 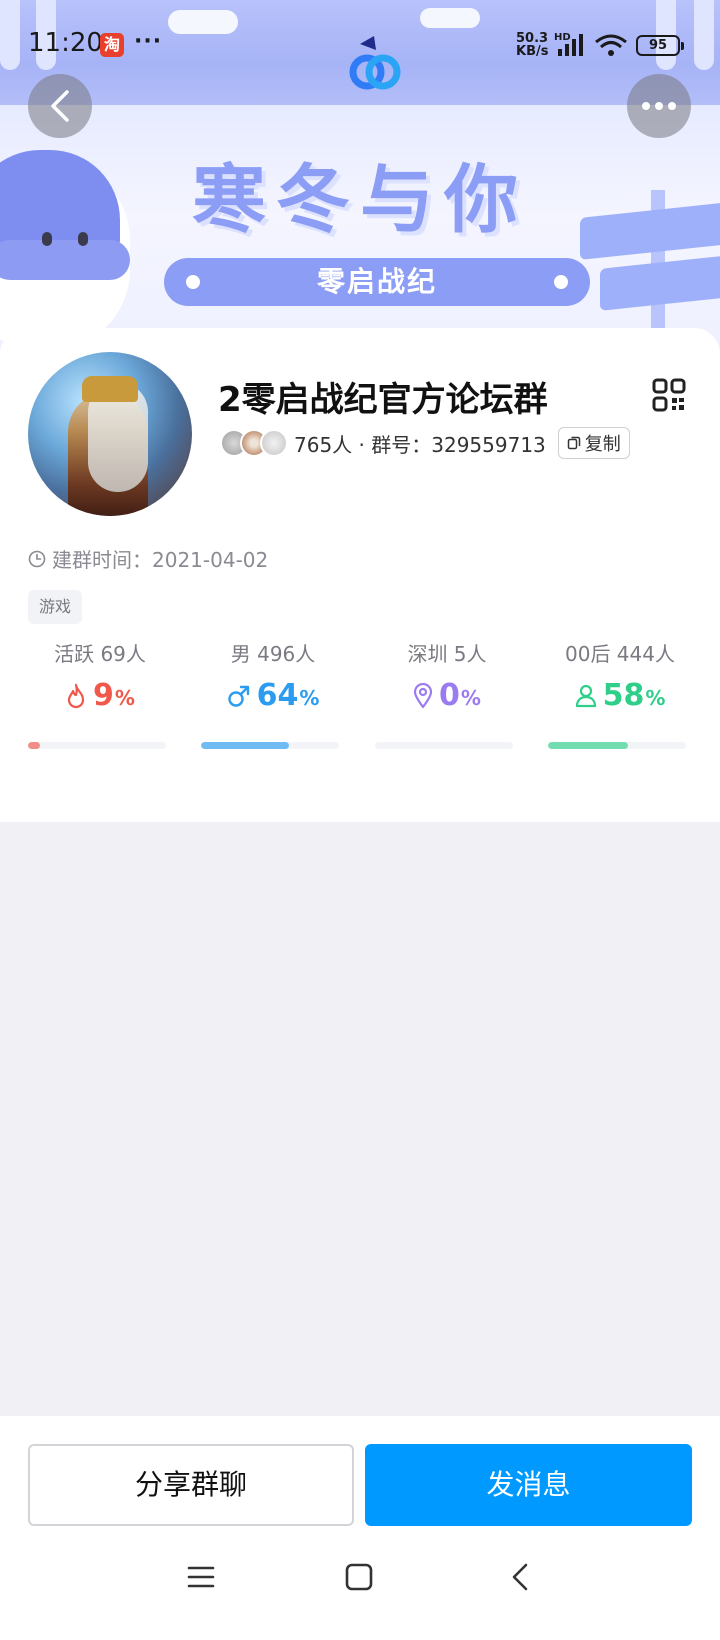 I want to click on copy-group-id-button: 复制, so click(x=593, y=443).